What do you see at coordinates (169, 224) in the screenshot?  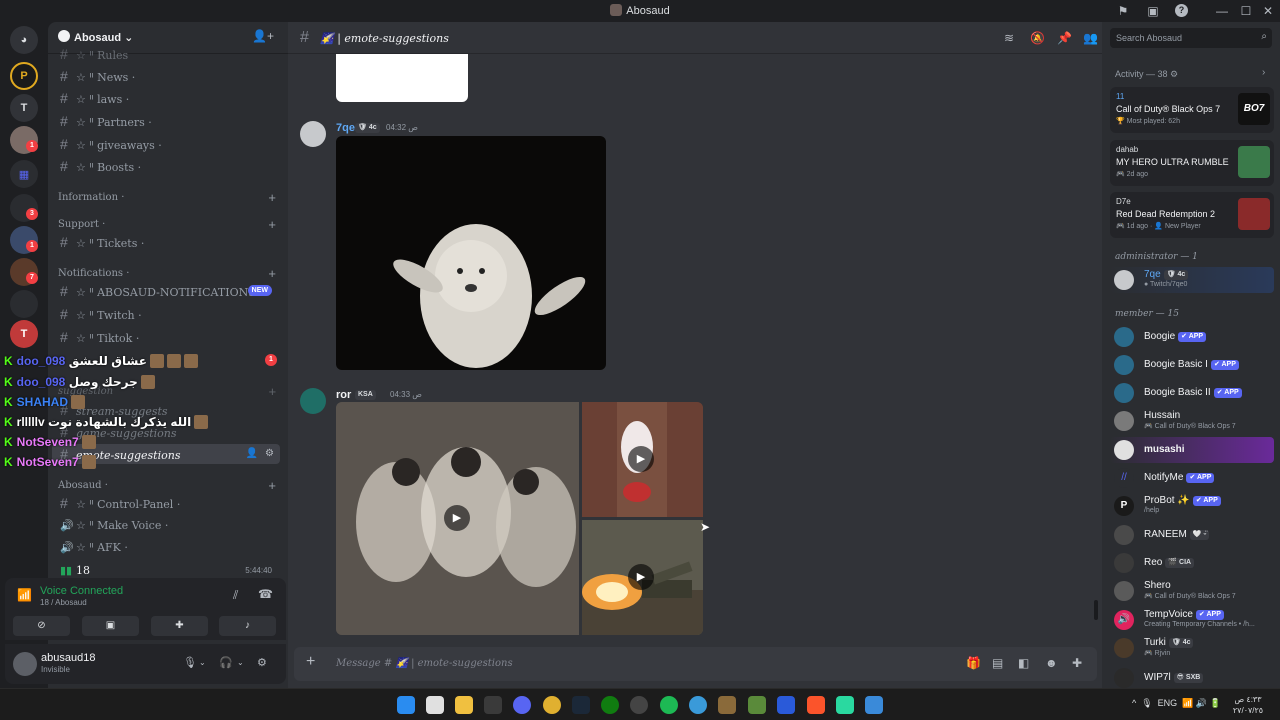 I see `category-support: Support · +` at bounding box center [169, 224].